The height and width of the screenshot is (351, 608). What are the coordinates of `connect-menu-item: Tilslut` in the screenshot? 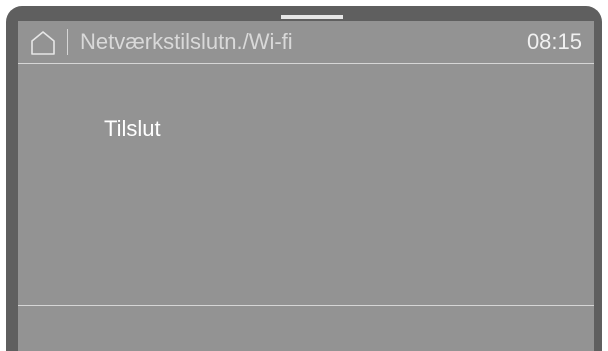 It's located at (132, 129).